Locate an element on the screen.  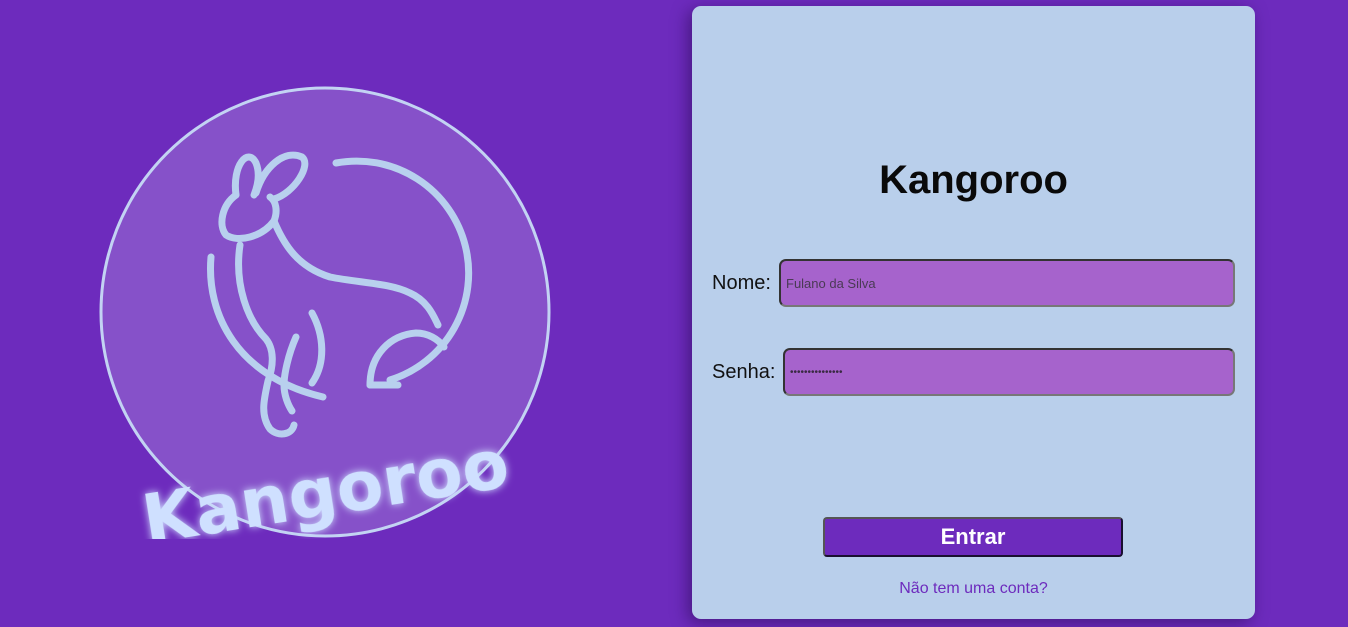
password-label: Senha: is located at coordinates (744, 372).